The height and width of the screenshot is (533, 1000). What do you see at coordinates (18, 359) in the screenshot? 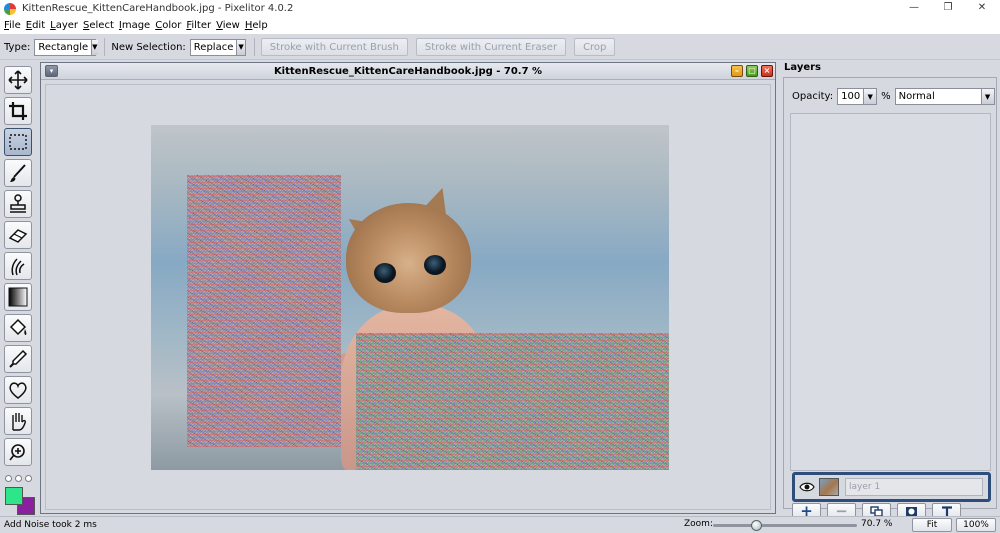
I see `color-picker-tool` at bounding box center [18, 359].